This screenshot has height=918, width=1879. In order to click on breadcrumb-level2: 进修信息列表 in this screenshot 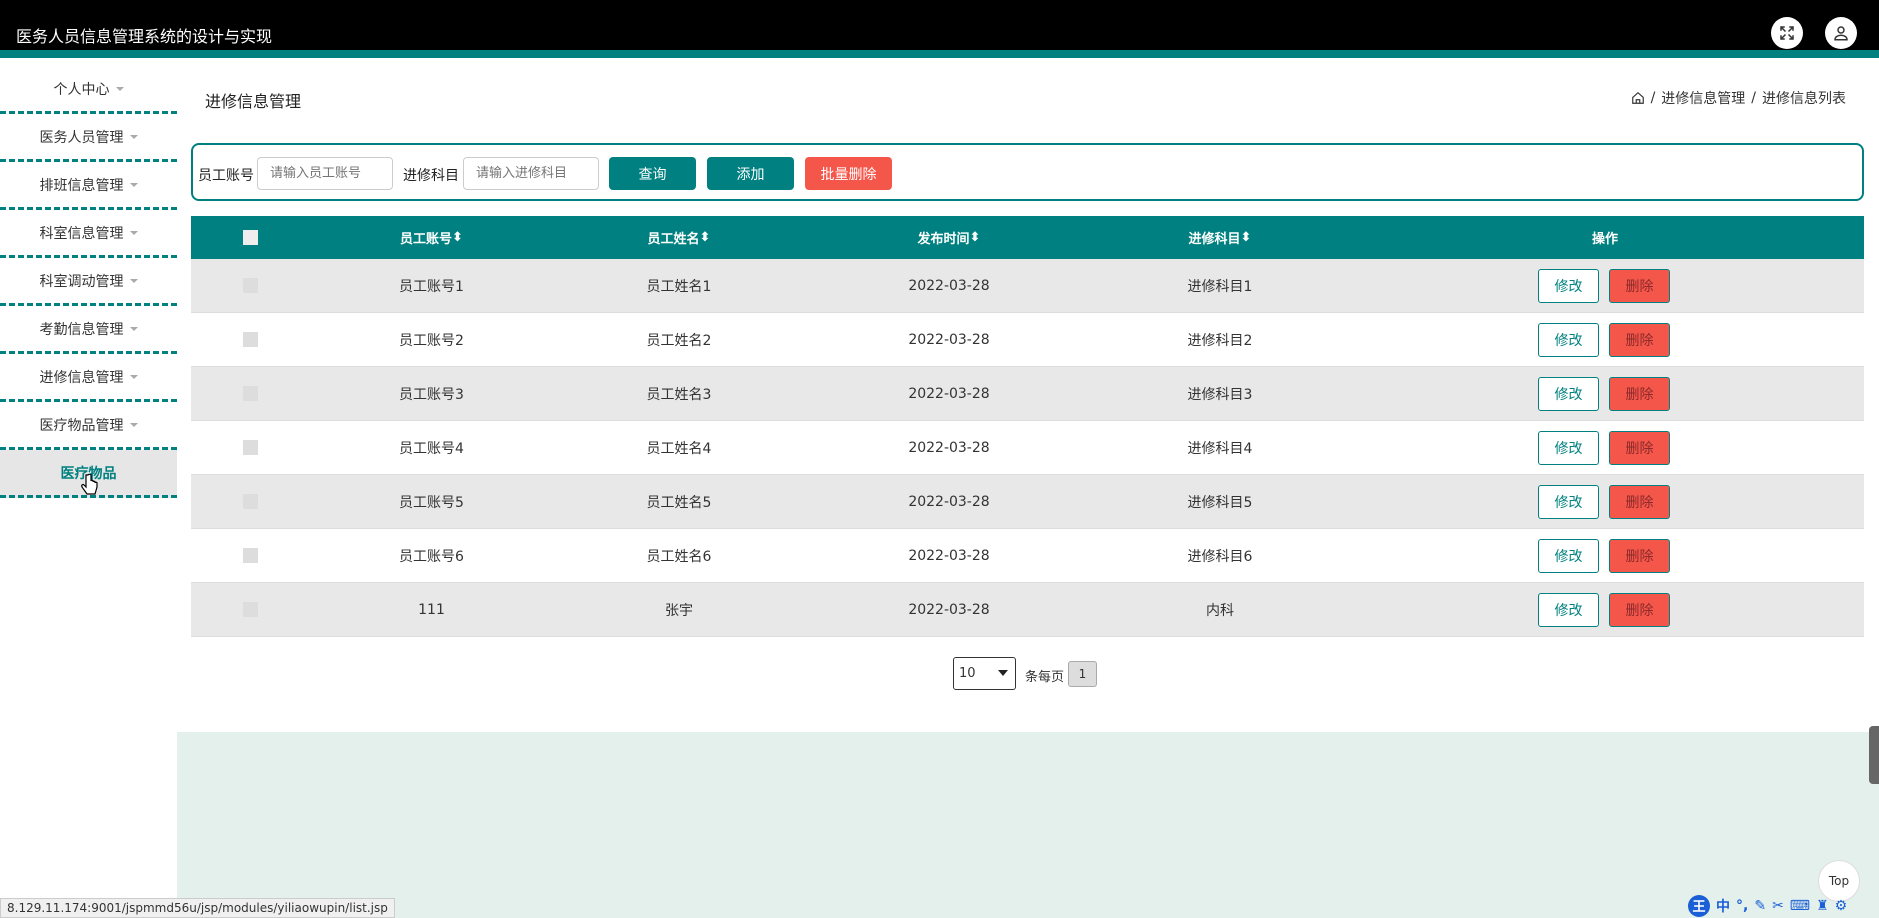, I will do `click(1804, 99)`.